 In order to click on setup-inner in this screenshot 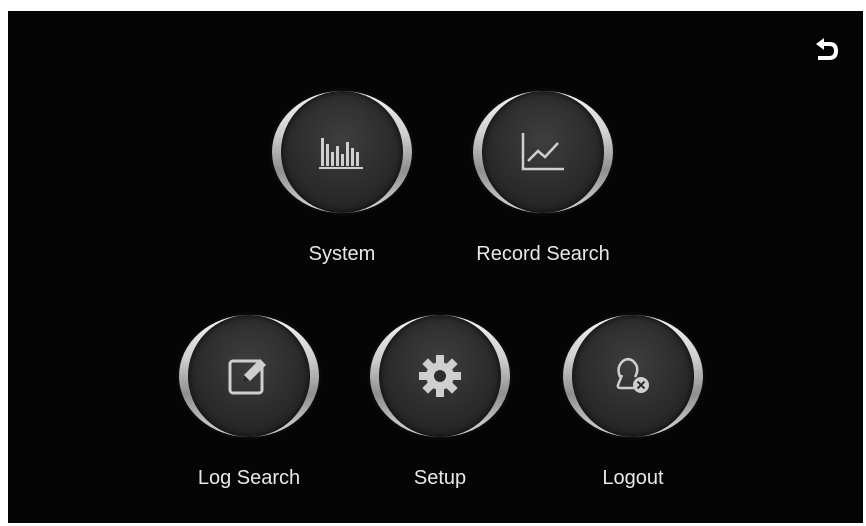, I will do `click(440, 376)`.